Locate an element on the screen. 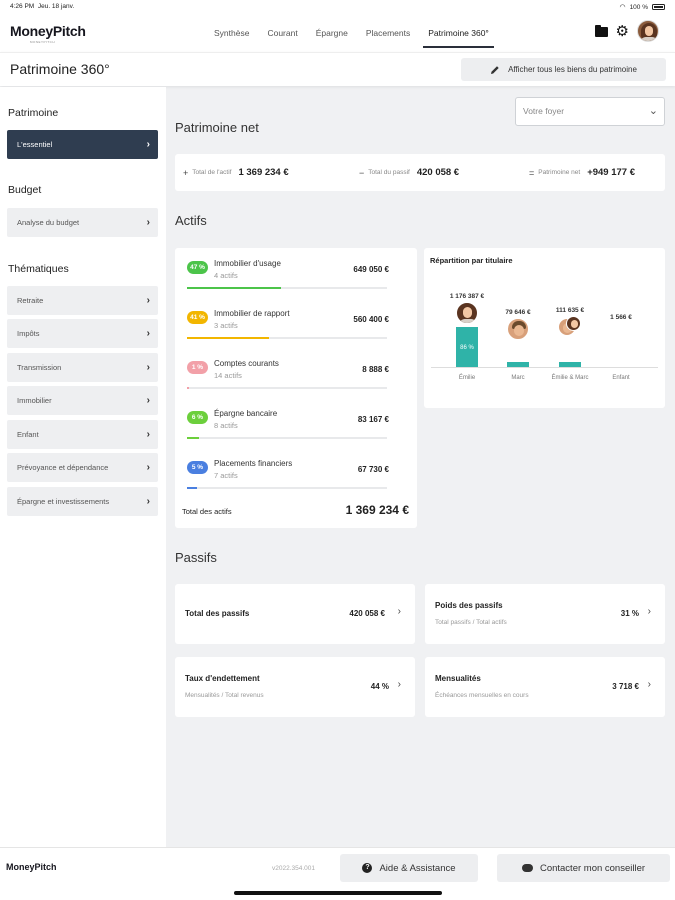  asset-name: Immobilier d'usage is located at coordinates (247, 263).